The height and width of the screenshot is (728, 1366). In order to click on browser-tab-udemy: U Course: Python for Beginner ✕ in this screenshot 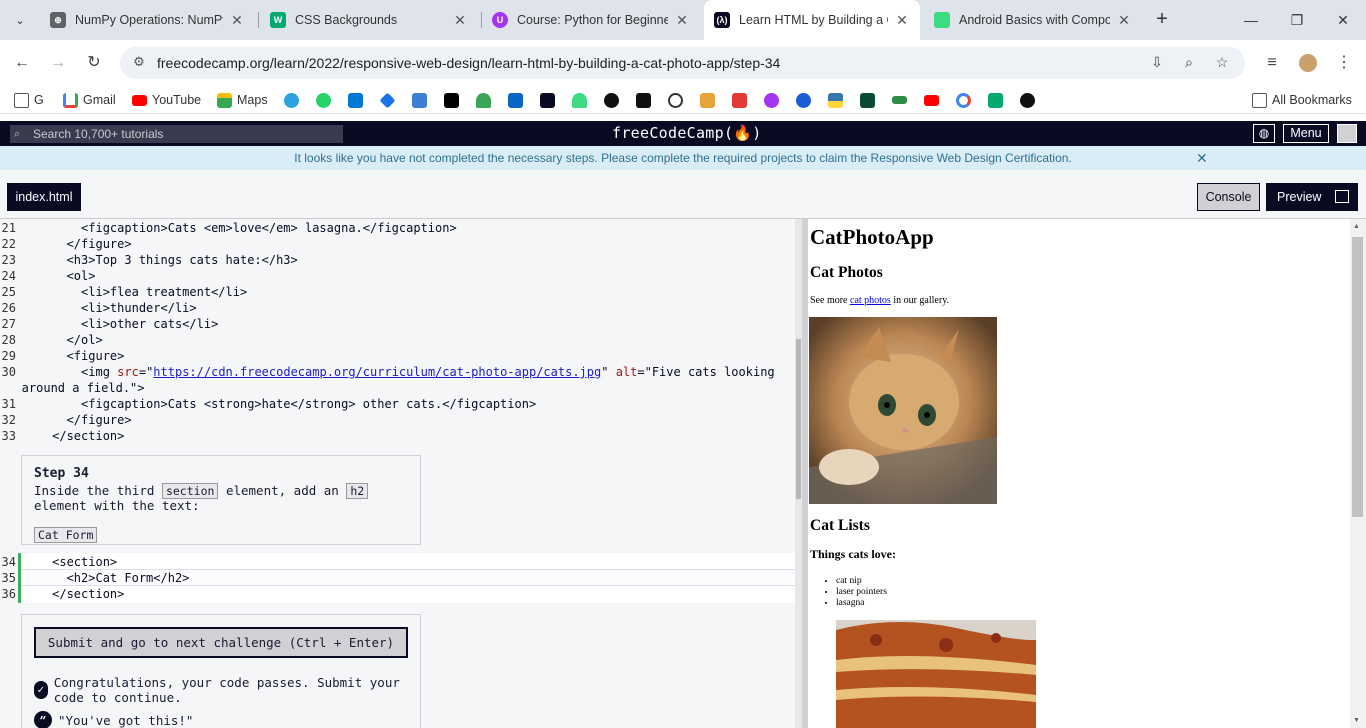, I will do `click(591, 20)`.